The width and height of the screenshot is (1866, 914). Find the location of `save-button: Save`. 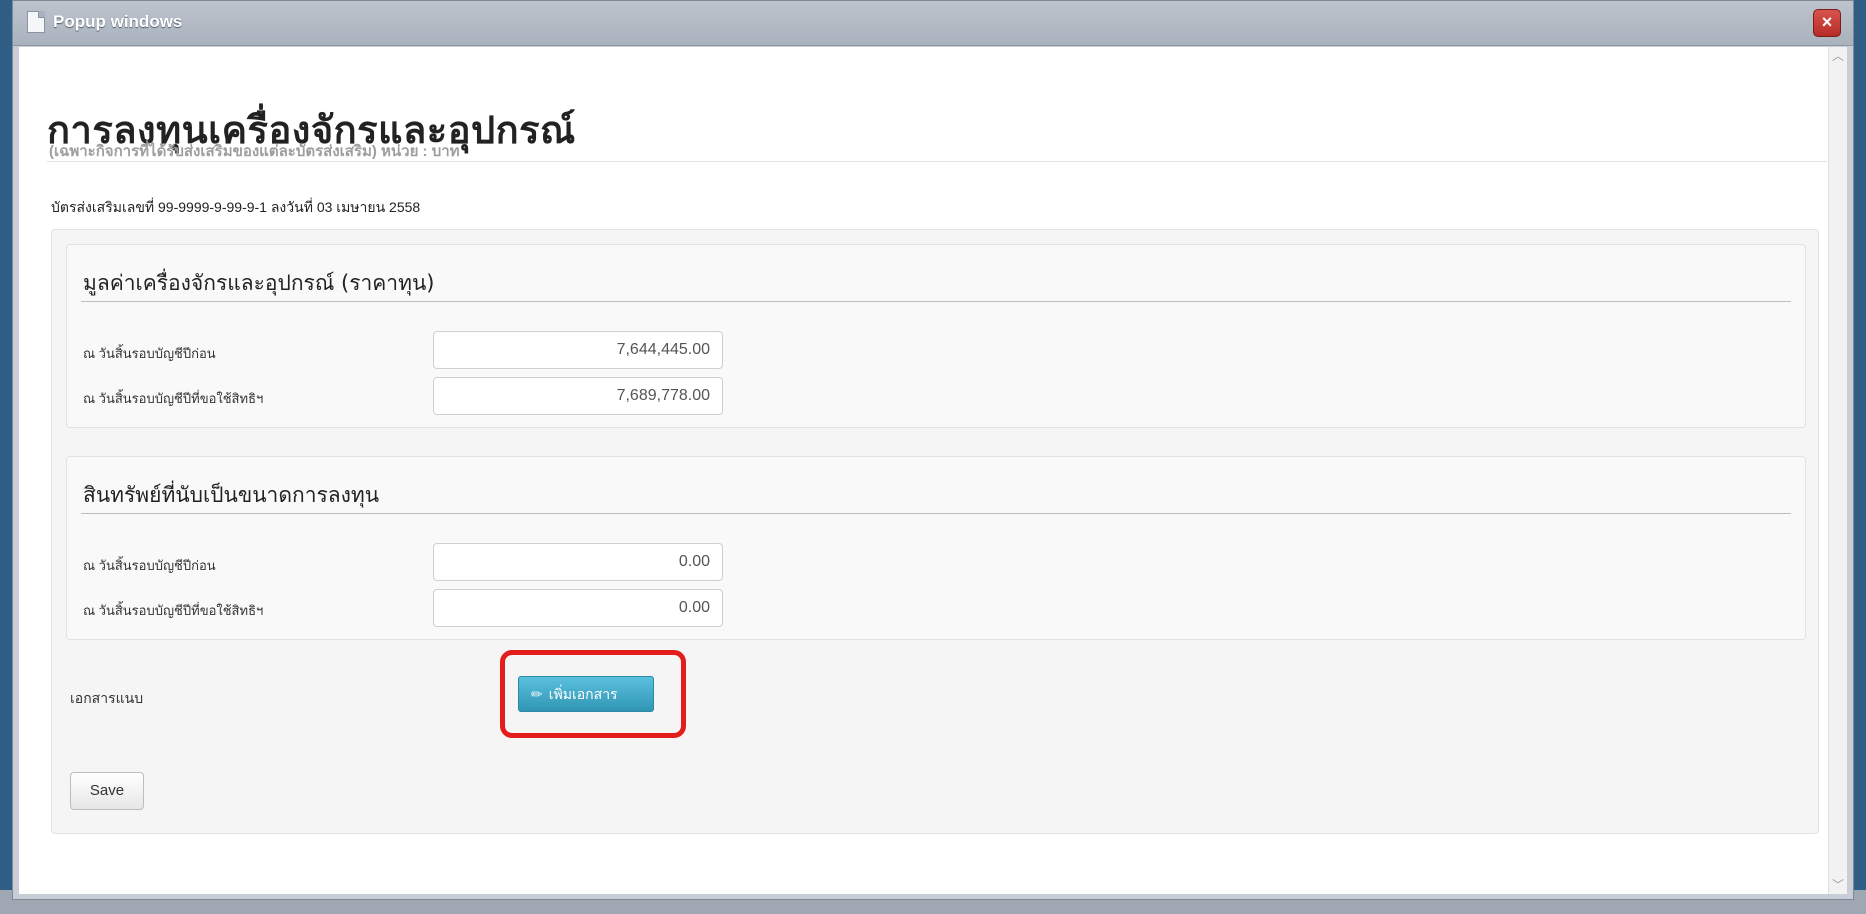

save-button: Save is located at coordinates (107, 791).